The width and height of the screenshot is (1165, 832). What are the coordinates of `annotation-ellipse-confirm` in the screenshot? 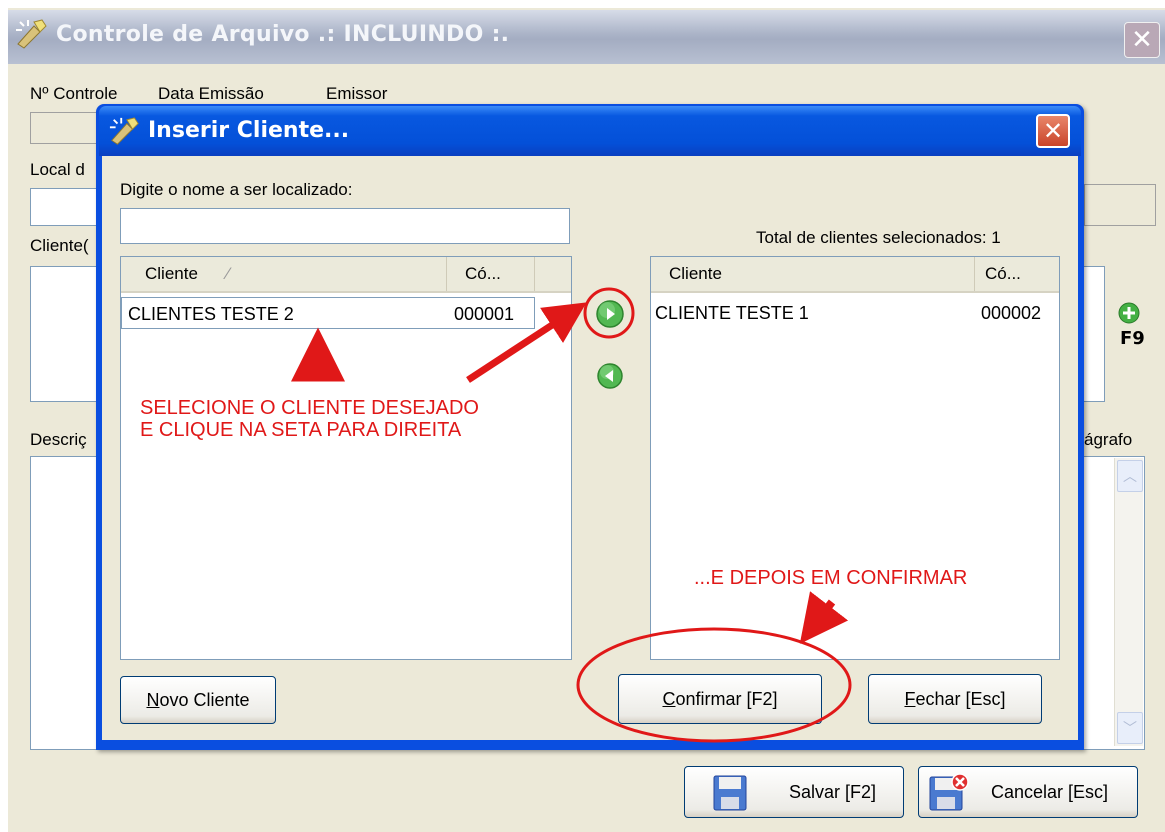 It's located at (714, 685).